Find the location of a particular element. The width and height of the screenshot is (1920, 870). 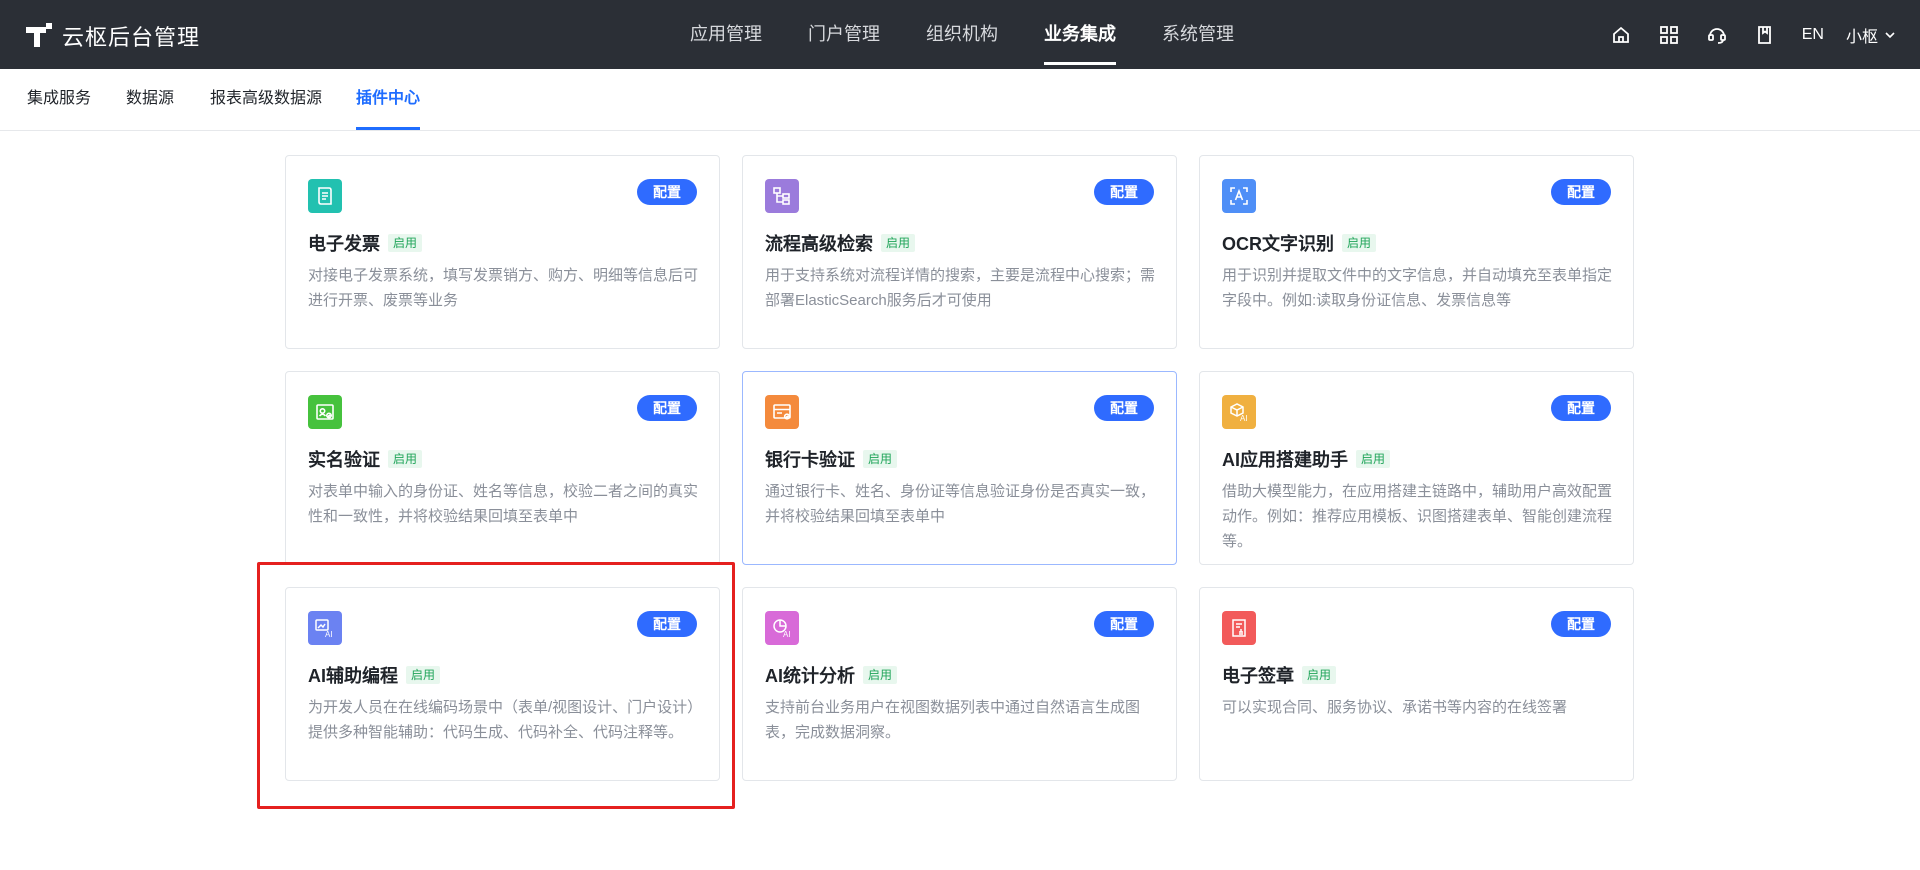

user-name: 小枢 is located at coordinates (1861, 37).